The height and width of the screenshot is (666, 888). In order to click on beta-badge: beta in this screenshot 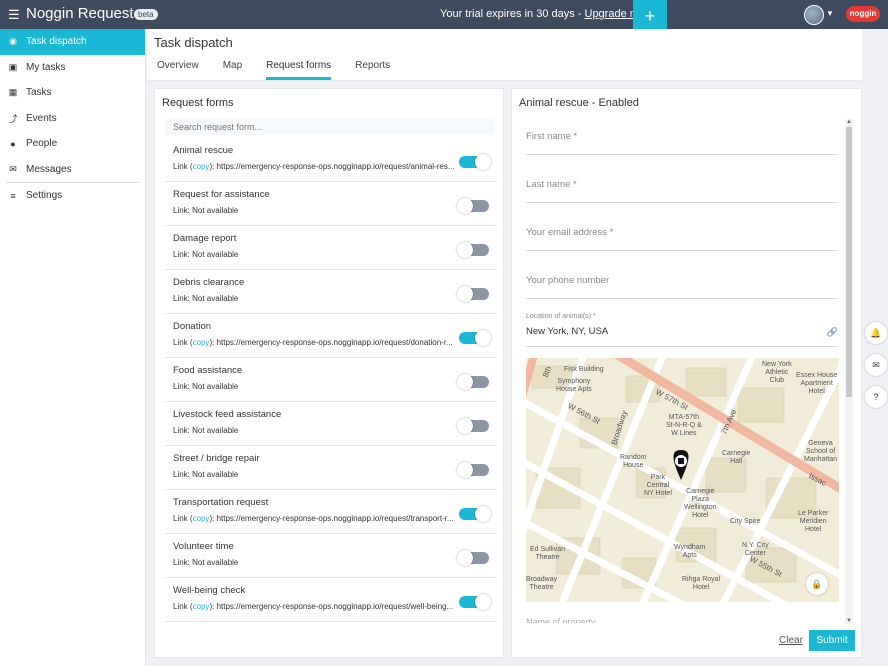, I will do `click(146, 14)`.